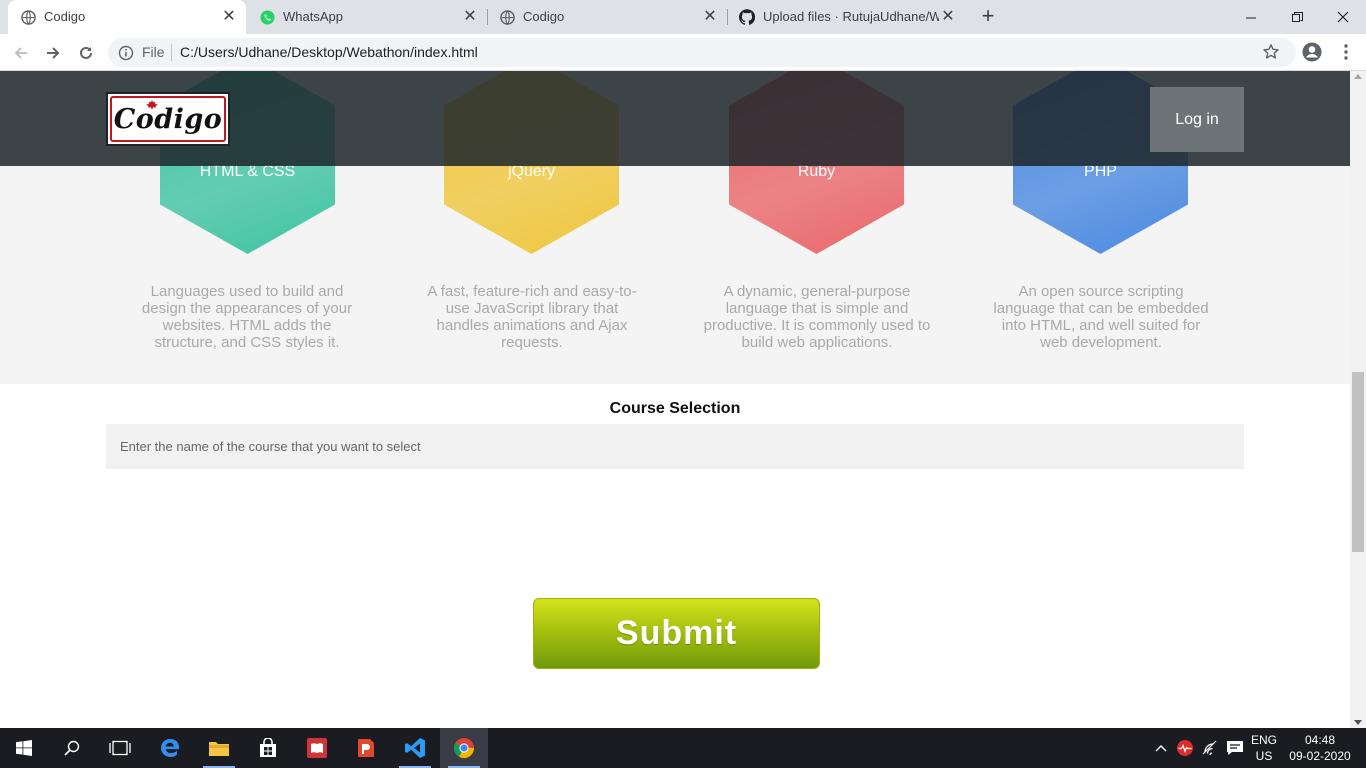  What do you see at coordinates (607, 17) in the screenshot?
I see `tab-codigo: Codigo ✕` at bounding box center [607, 17].